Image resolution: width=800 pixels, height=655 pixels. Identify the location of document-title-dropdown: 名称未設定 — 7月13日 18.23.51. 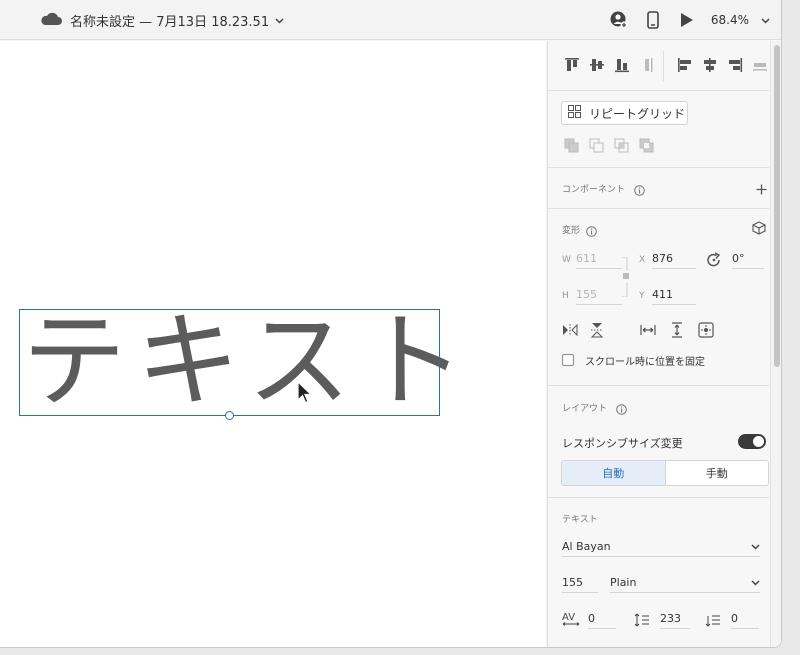
(166, 20).